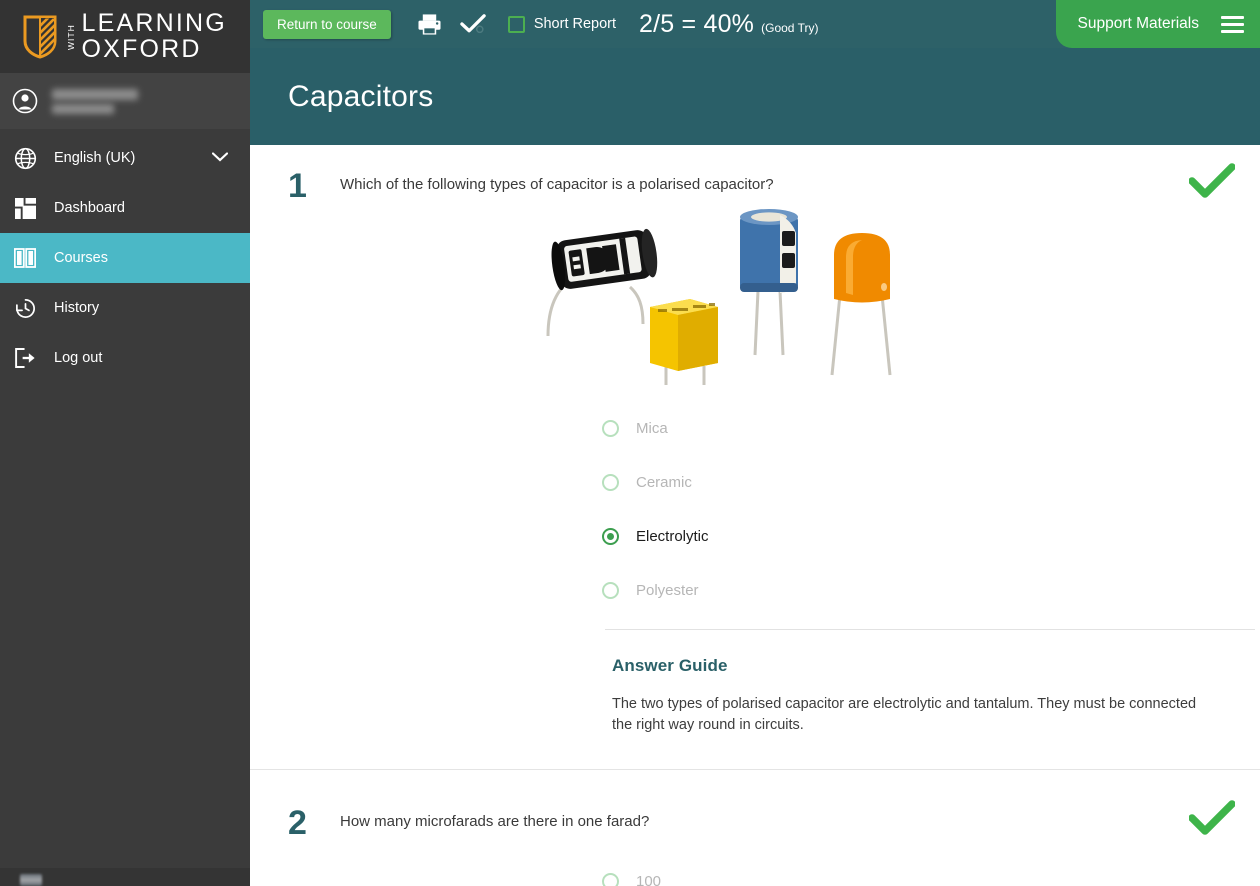 This screenshot has width=1260, height=886. What do you see at coordinates (78, 358) in the screenshot?
I see `sidebar-item-label: Log out` at bounding box center [78, 358].